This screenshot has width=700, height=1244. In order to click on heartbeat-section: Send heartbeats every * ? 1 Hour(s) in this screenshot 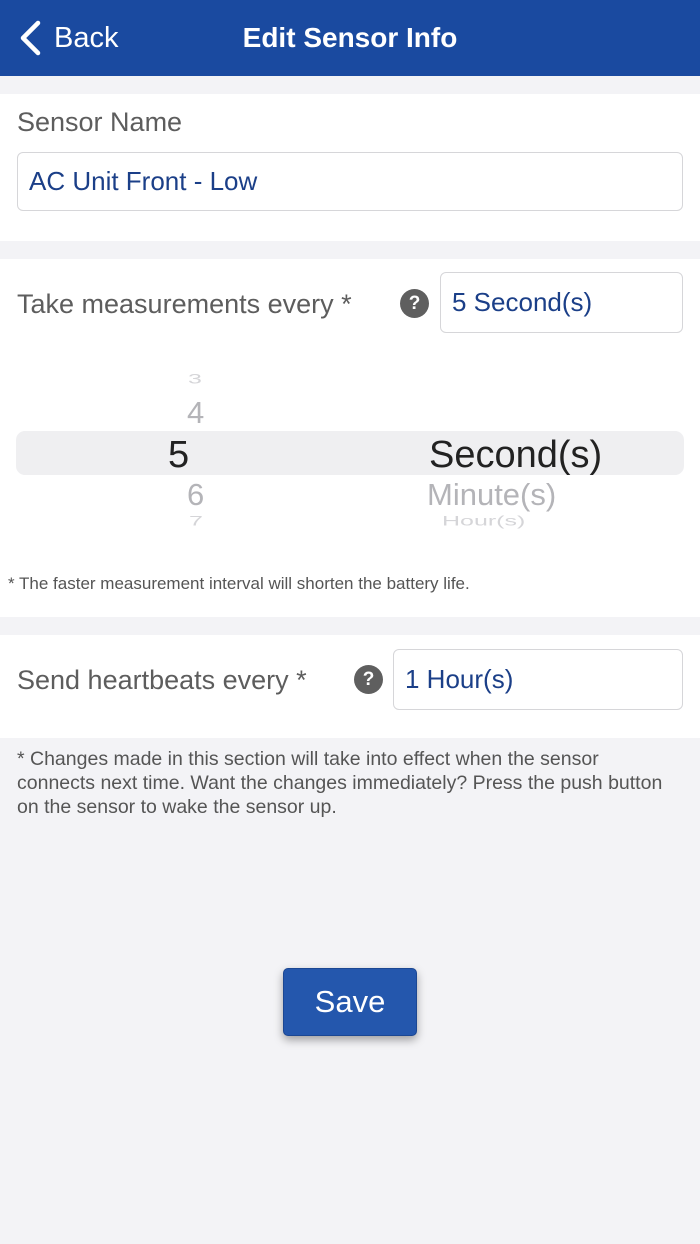, I will do `click(350, 686)`.